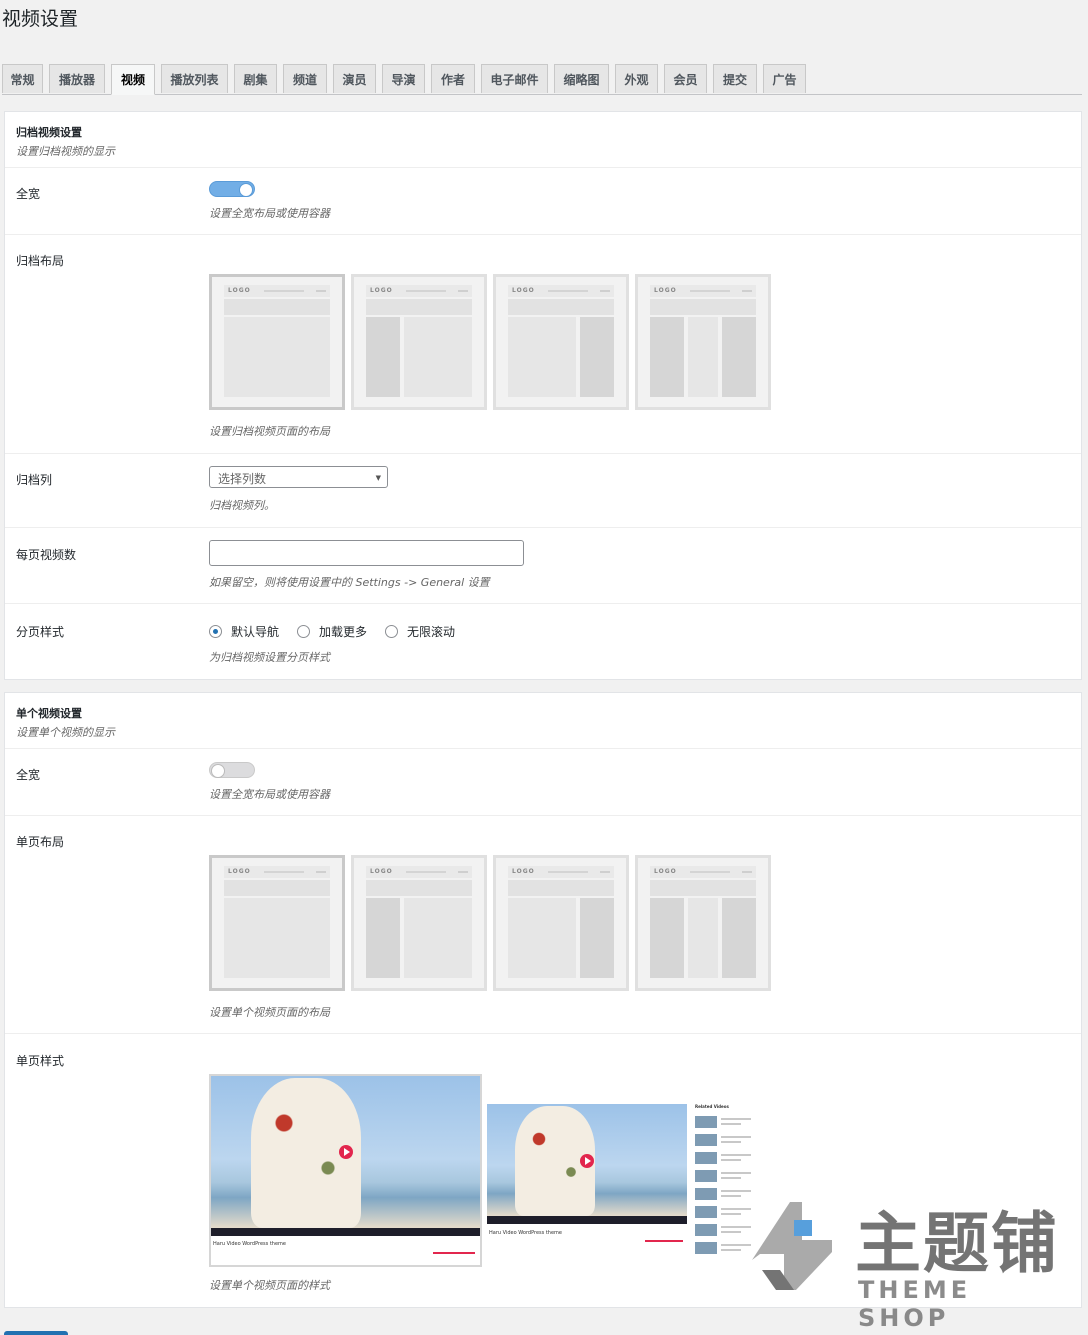 This screenshot has width=1088, height=1335. I want to click on tab-video: 视频, so click(133, 79).